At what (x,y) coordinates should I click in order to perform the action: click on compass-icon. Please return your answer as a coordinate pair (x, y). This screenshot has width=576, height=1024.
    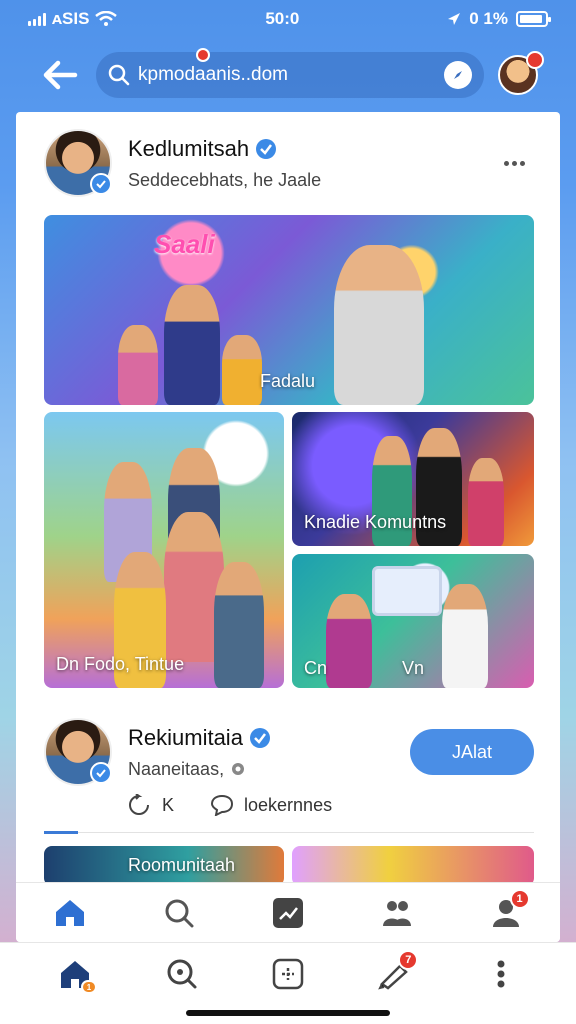
    Looking at the image, I should click on (458, 75).